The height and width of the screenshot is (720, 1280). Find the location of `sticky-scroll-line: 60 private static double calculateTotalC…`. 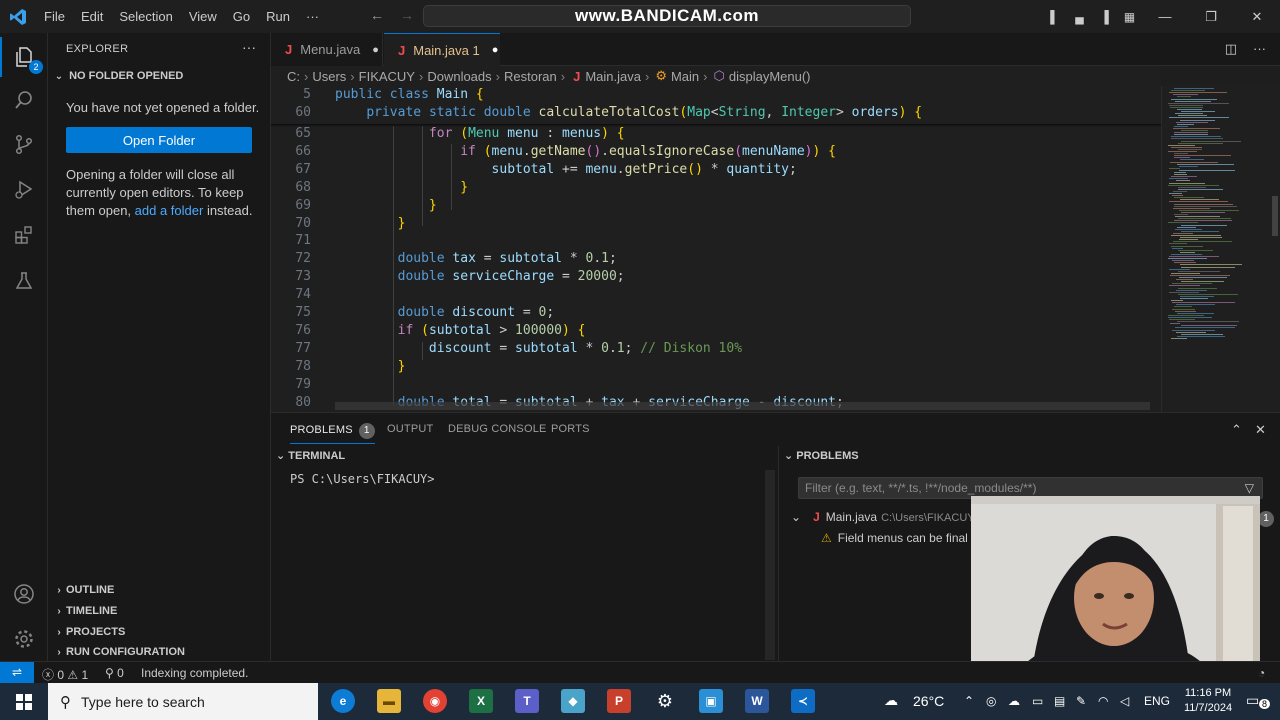

sticky-scroll-line: 60 private static double calculateTotalC… is located at coordinates (716, 113).